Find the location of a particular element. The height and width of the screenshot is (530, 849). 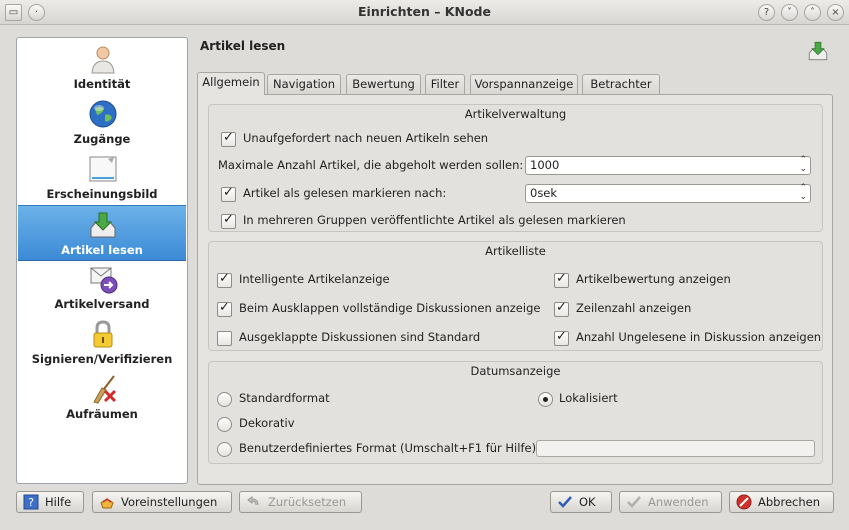

window-title: Einrichten – KNode is located at coordinates (424, 11).